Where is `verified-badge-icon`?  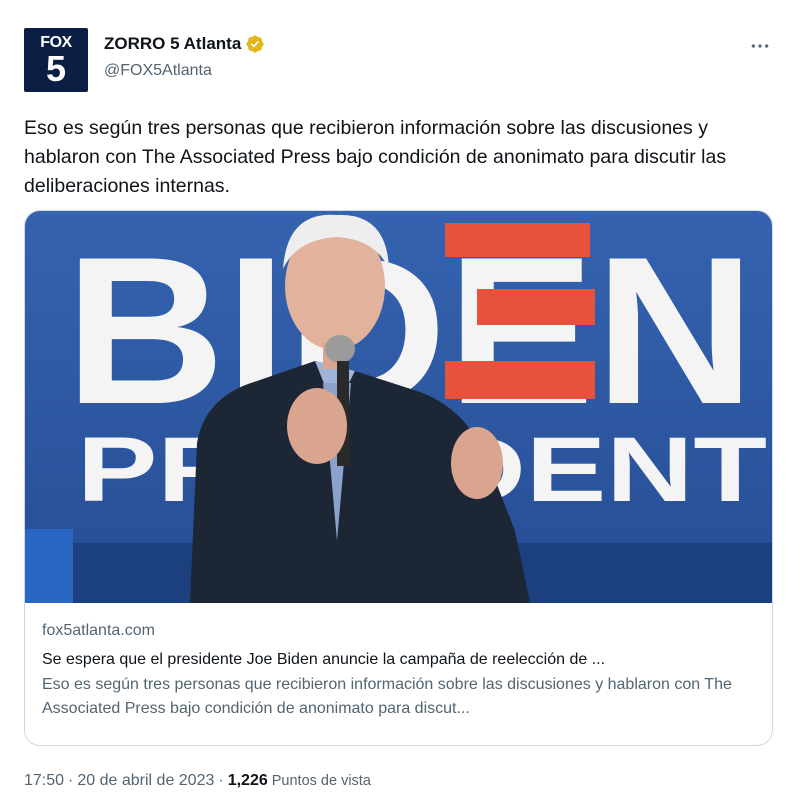
verified-badge-icon is located at coordinates (255, 44).